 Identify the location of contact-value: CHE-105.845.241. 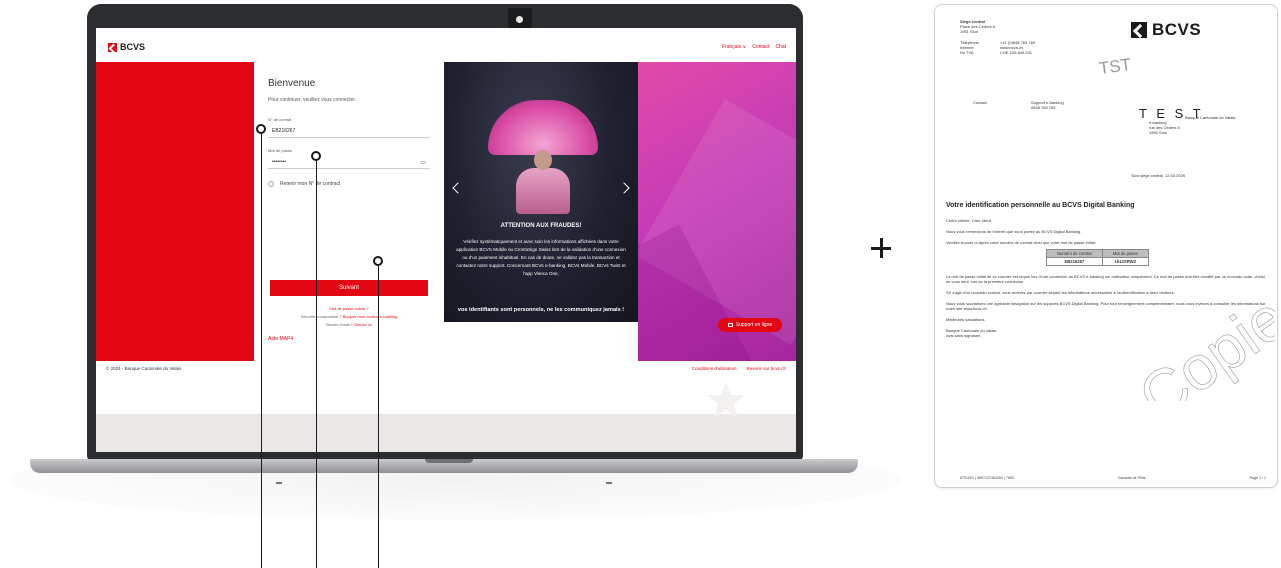
(1016, 52).